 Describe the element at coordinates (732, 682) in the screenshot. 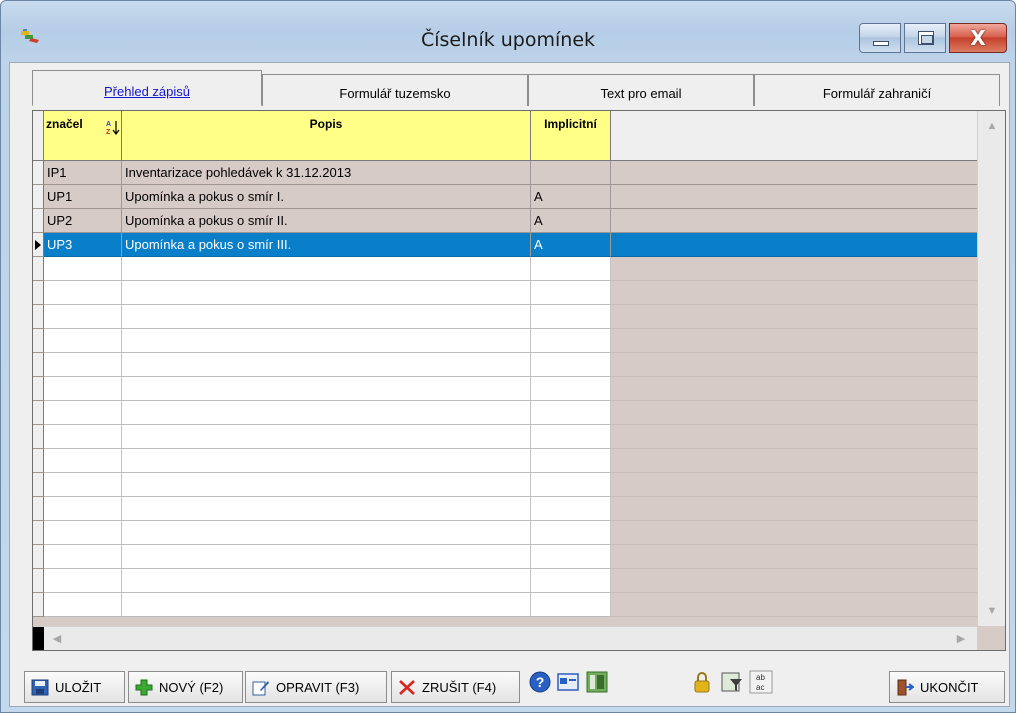

I see `filter-icon` at that location.